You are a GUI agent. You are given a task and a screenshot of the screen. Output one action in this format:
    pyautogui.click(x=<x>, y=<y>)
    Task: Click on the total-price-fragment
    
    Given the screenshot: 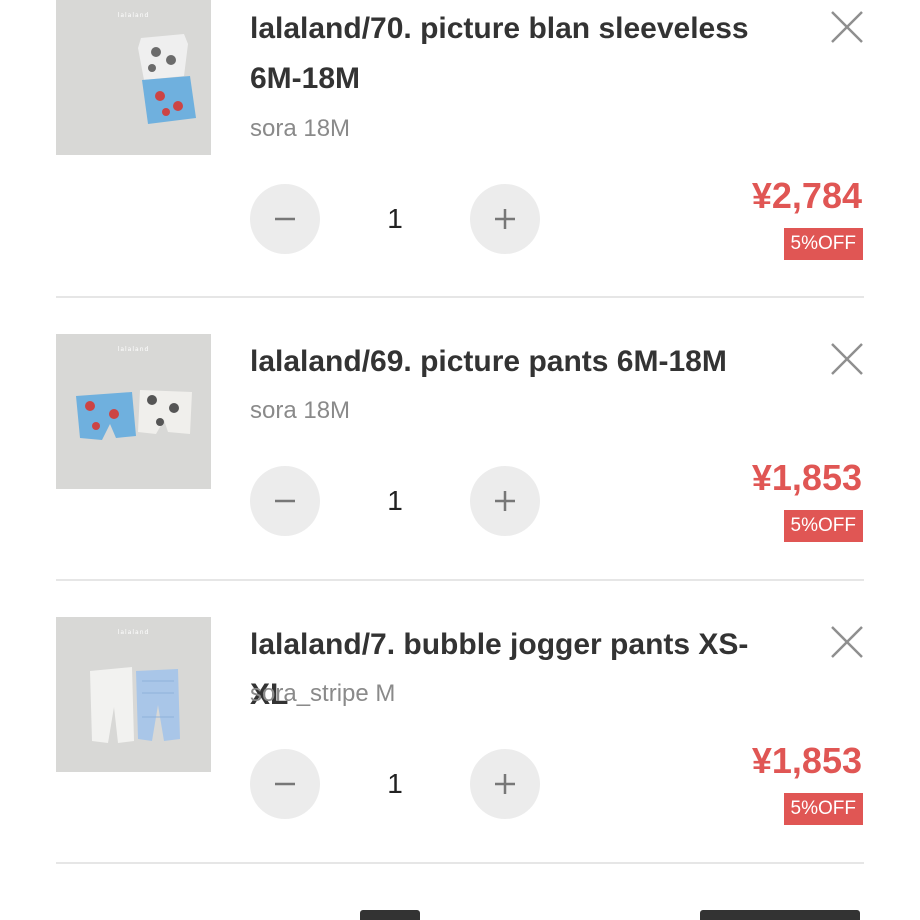 What is the action you would take?
    pyautogui.click(x=780, y=915)
    